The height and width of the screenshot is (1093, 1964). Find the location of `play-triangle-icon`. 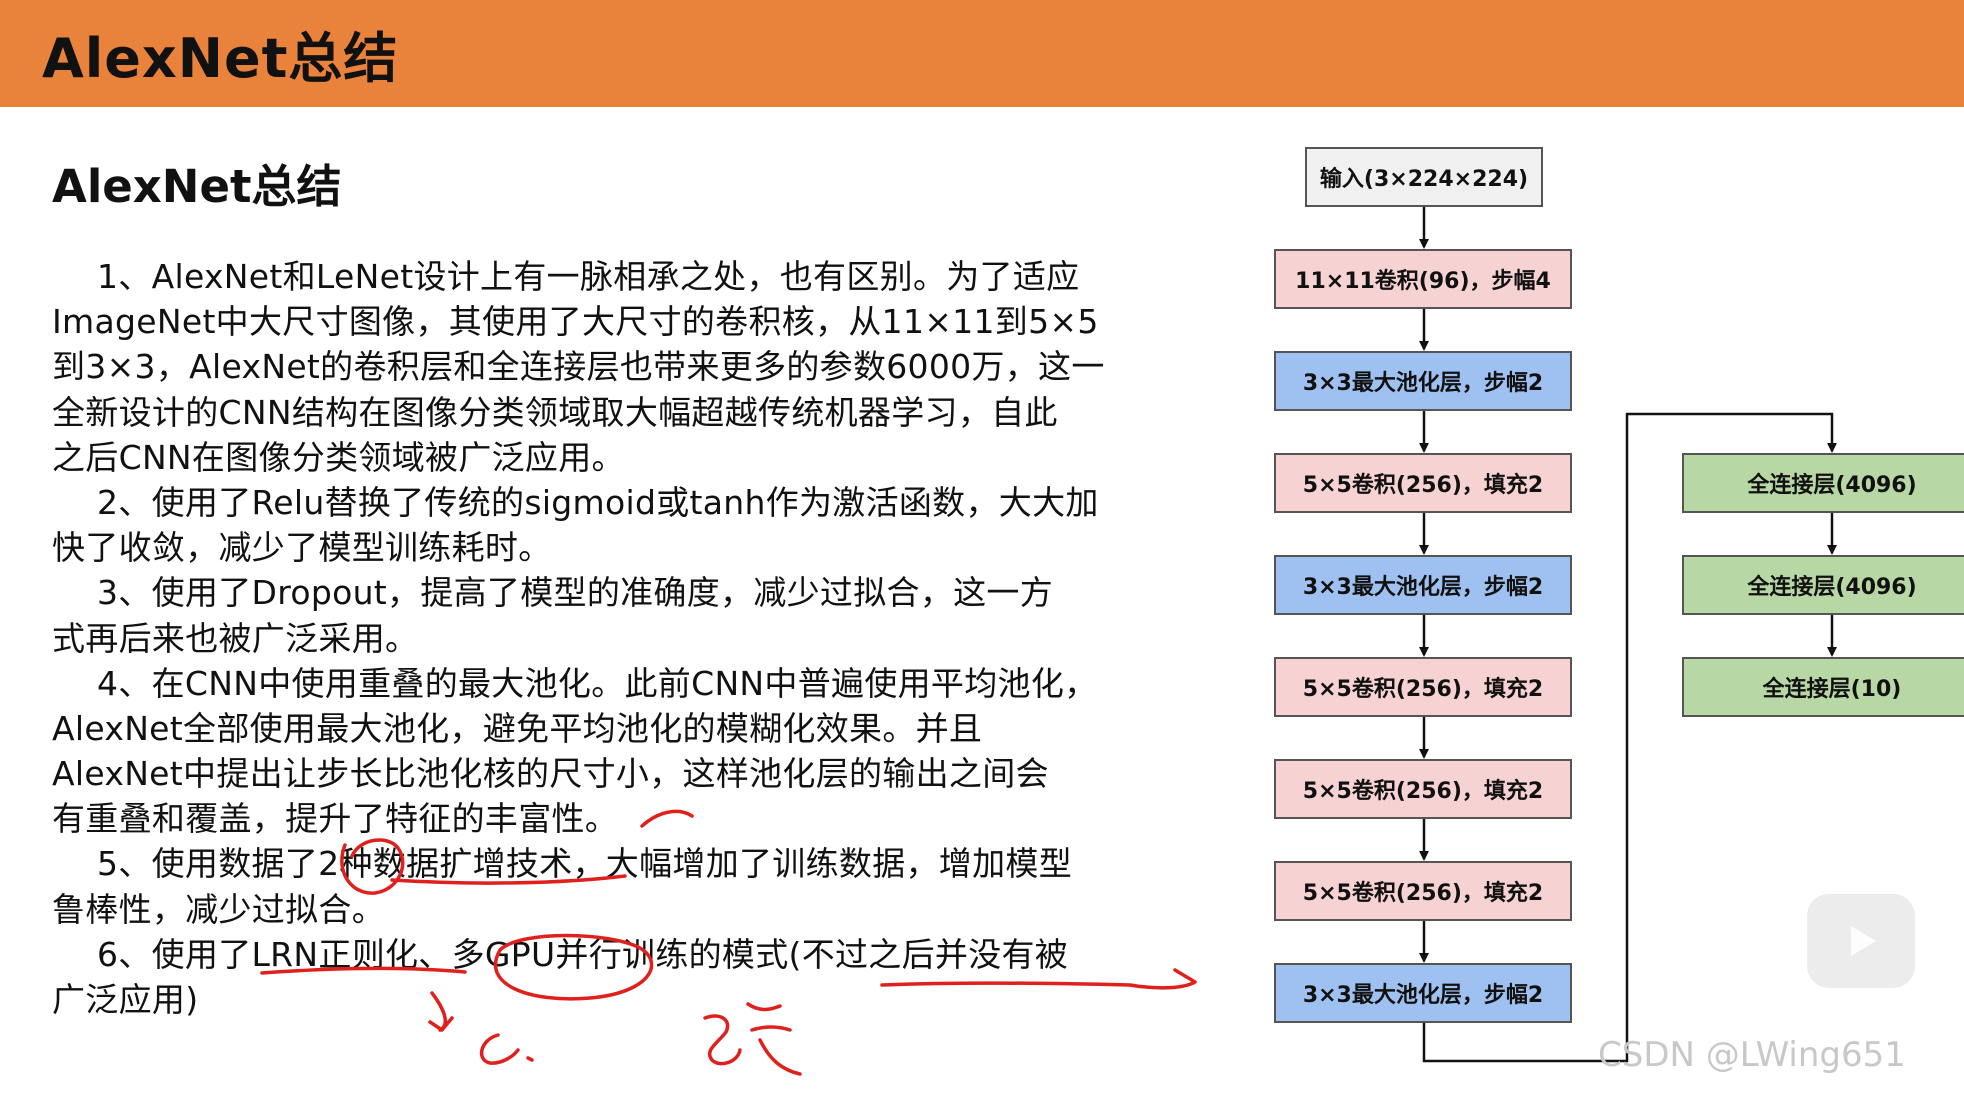

play-triangle-icon is located at coordinates (1863, 941).